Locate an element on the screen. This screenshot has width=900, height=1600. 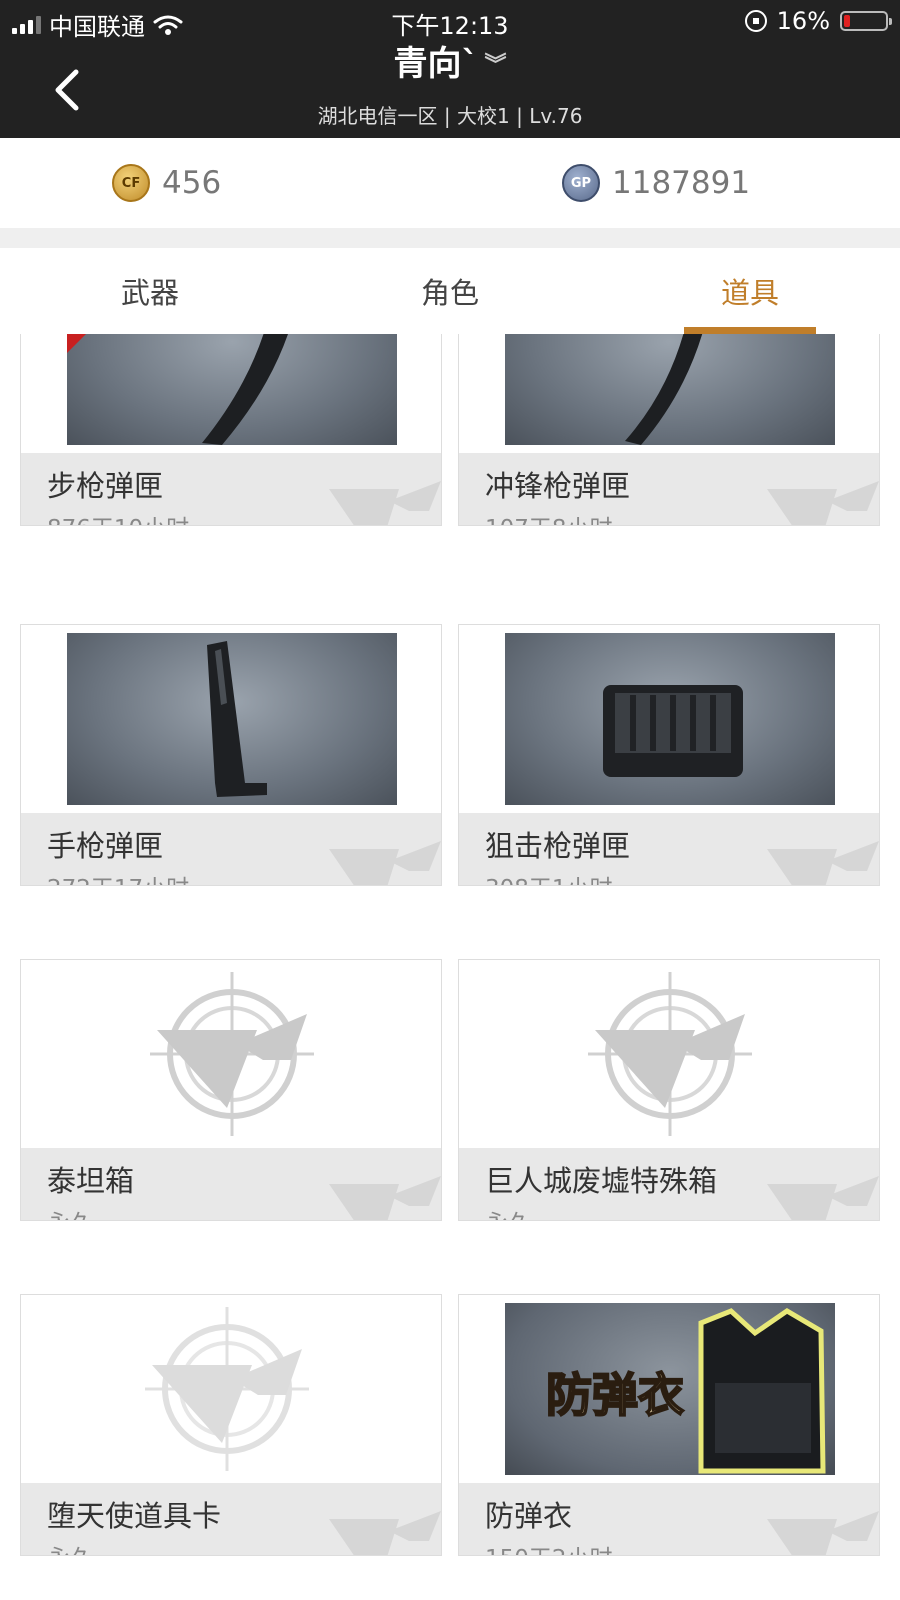
item-card: 堕天使道具卡 永久 is located at coordinates (231, 1425).